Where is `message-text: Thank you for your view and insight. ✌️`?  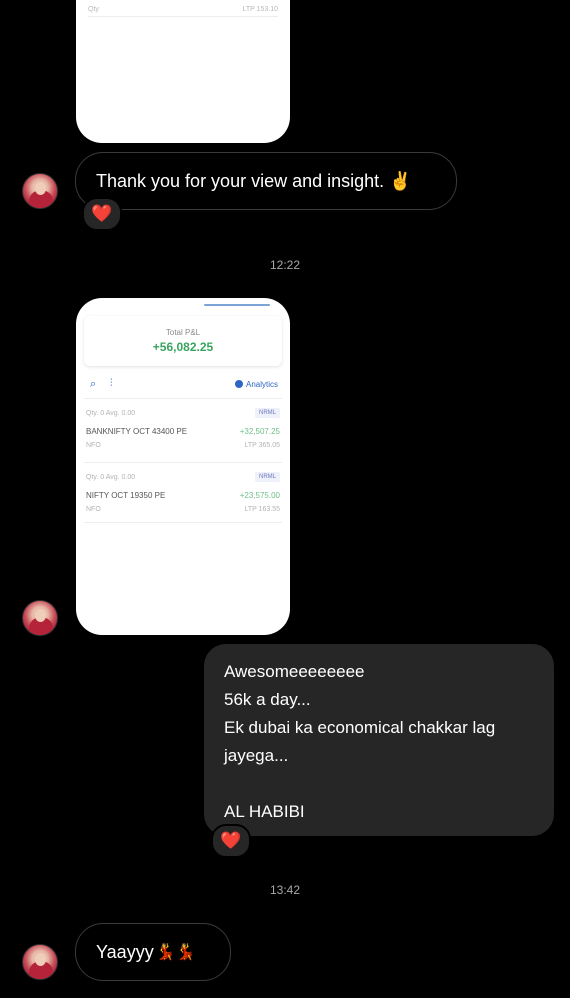
message-text: Thank you for your view and insight. ✌️ is located at coordinates (254, 180).